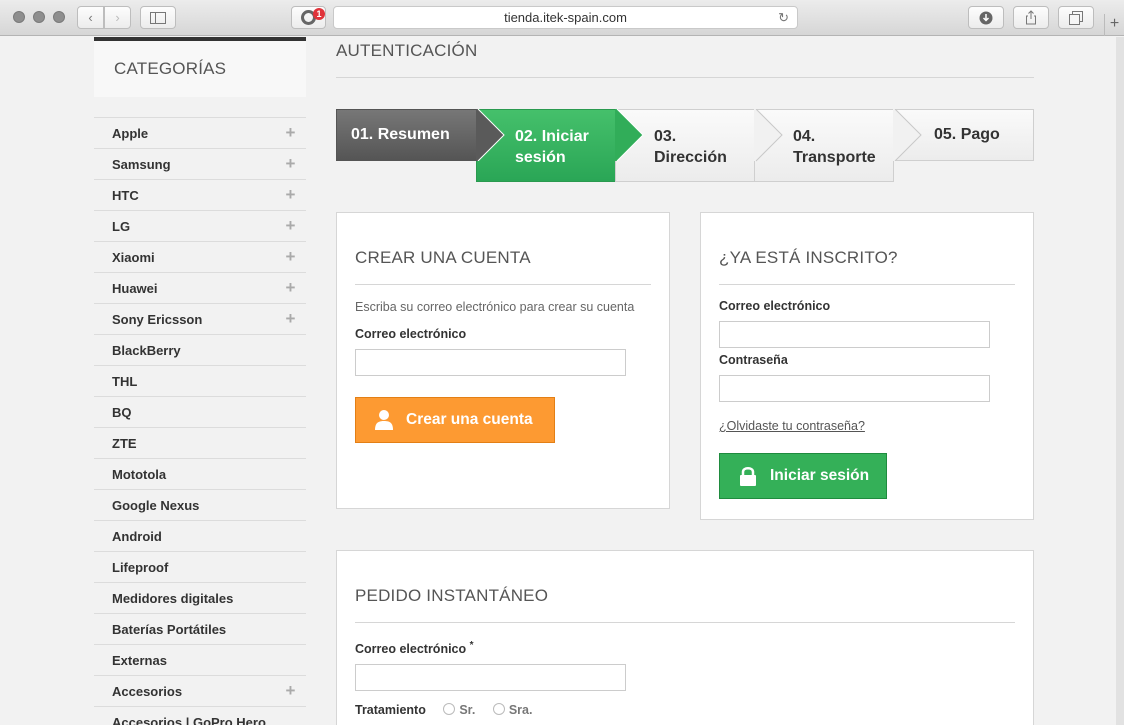  Describe the element at coordinates (685, 57) in the screenshot. I see `page-title: AUTENTICACIÓN` at that location.